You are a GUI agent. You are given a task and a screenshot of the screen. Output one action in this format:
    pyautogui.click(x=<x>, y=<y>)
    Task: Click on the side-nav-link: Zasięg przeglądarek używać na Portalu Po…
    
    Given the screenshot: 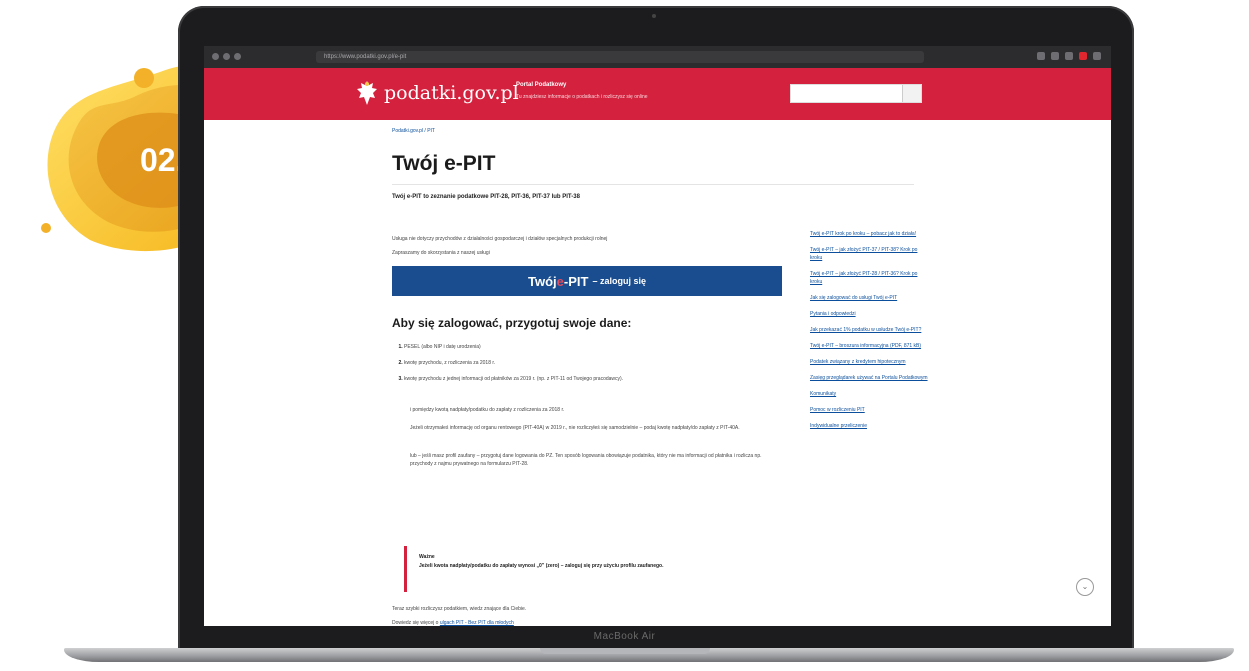 What is the action you would take?
    pyautogui.click(x=869, y=378)
    